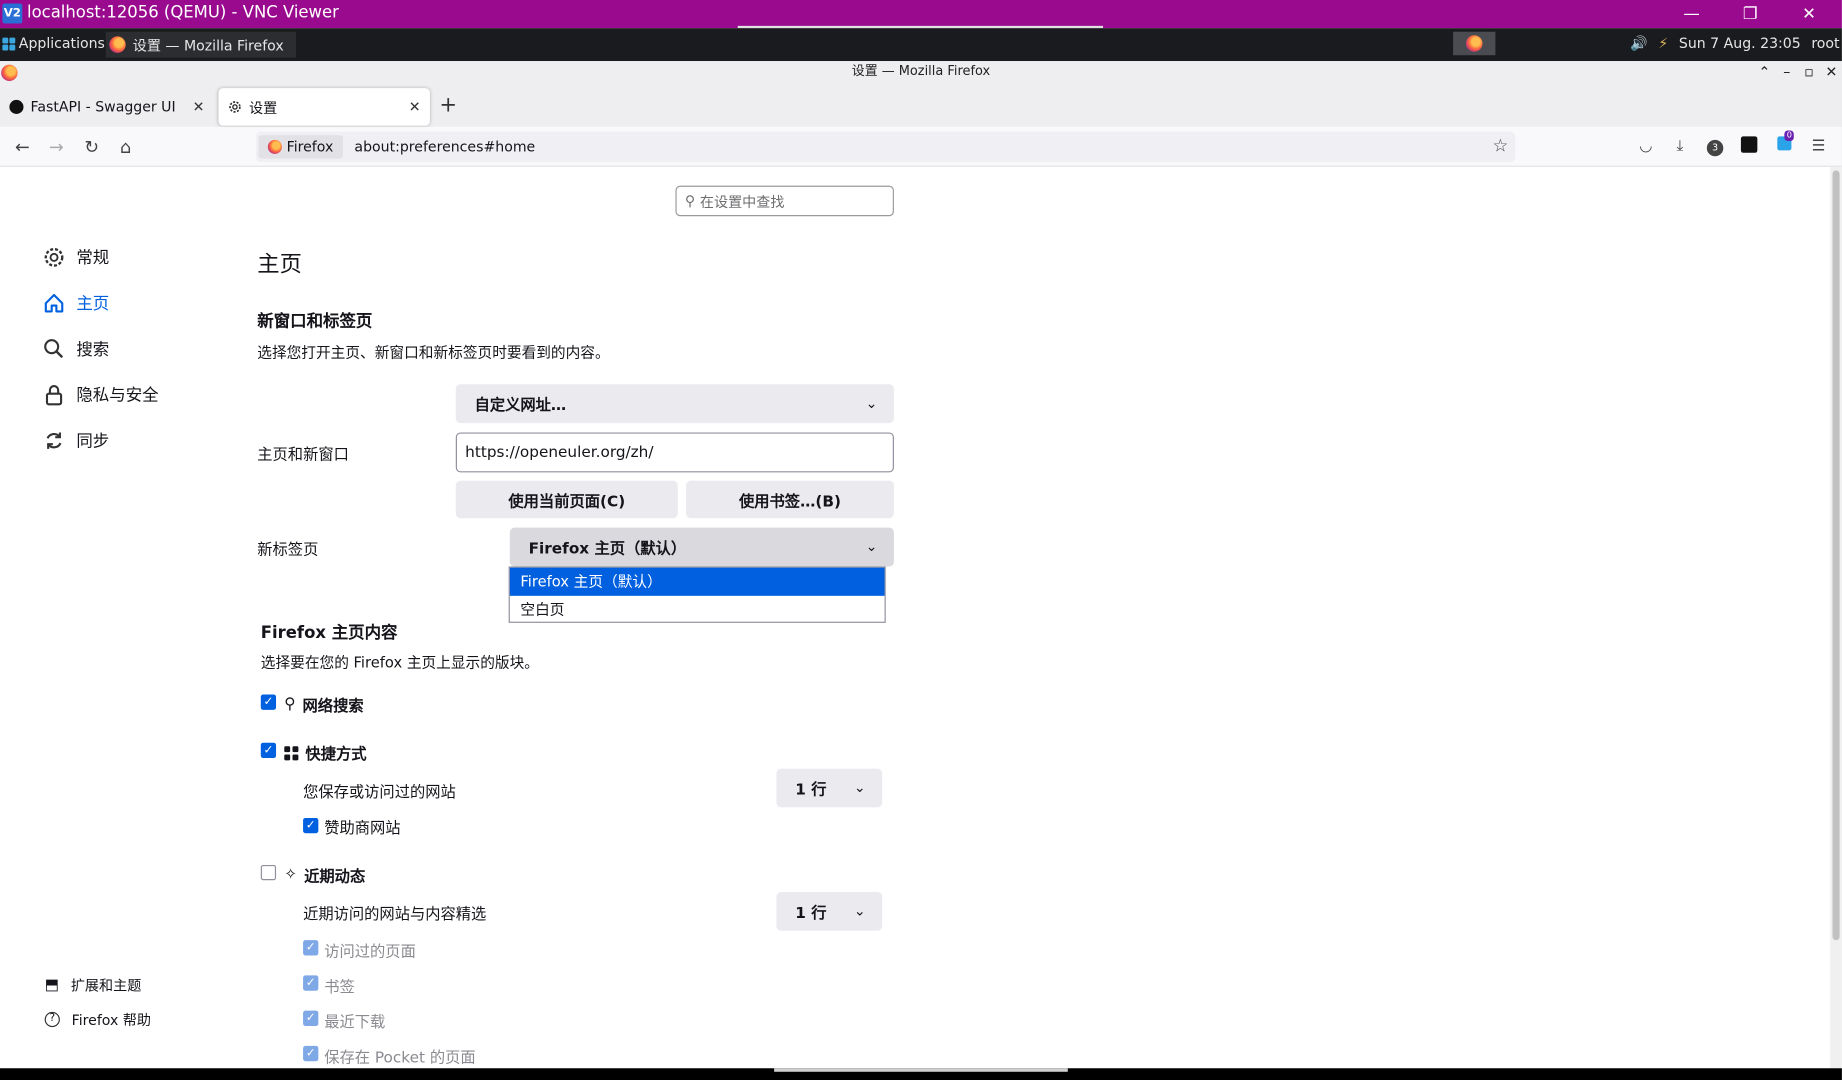 The height and width of the screenshot is (1080, 1842). I want to click on firefox-titlebar: 设置 — Mozilla Firefox ⌃ – ▫ ✕, so click(921, 73).